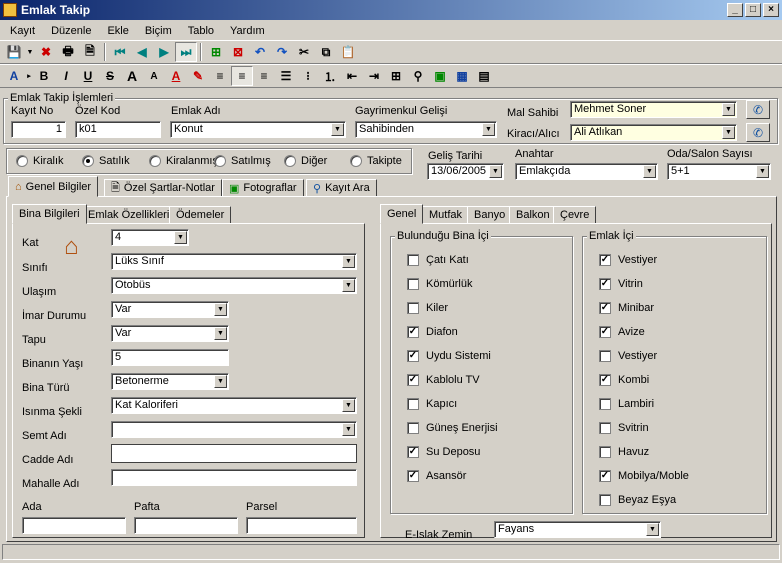  I want to click on outdent-icon: ⇤, so click(352, 76).